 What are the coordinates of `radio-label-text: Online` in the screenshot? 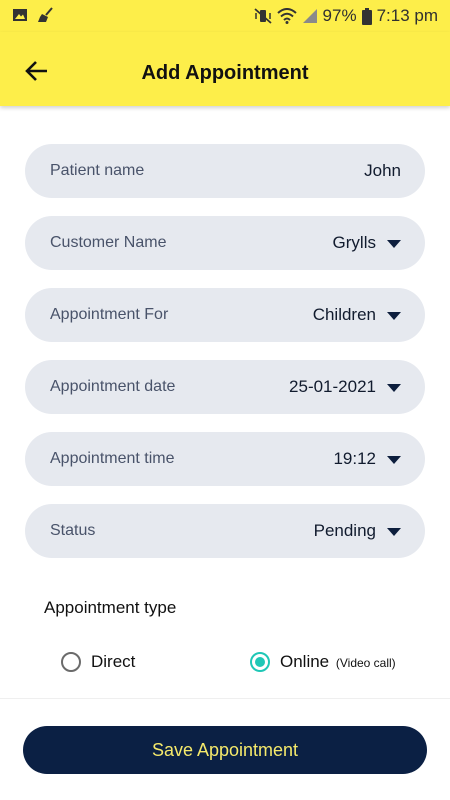 It's located at (305, 661).